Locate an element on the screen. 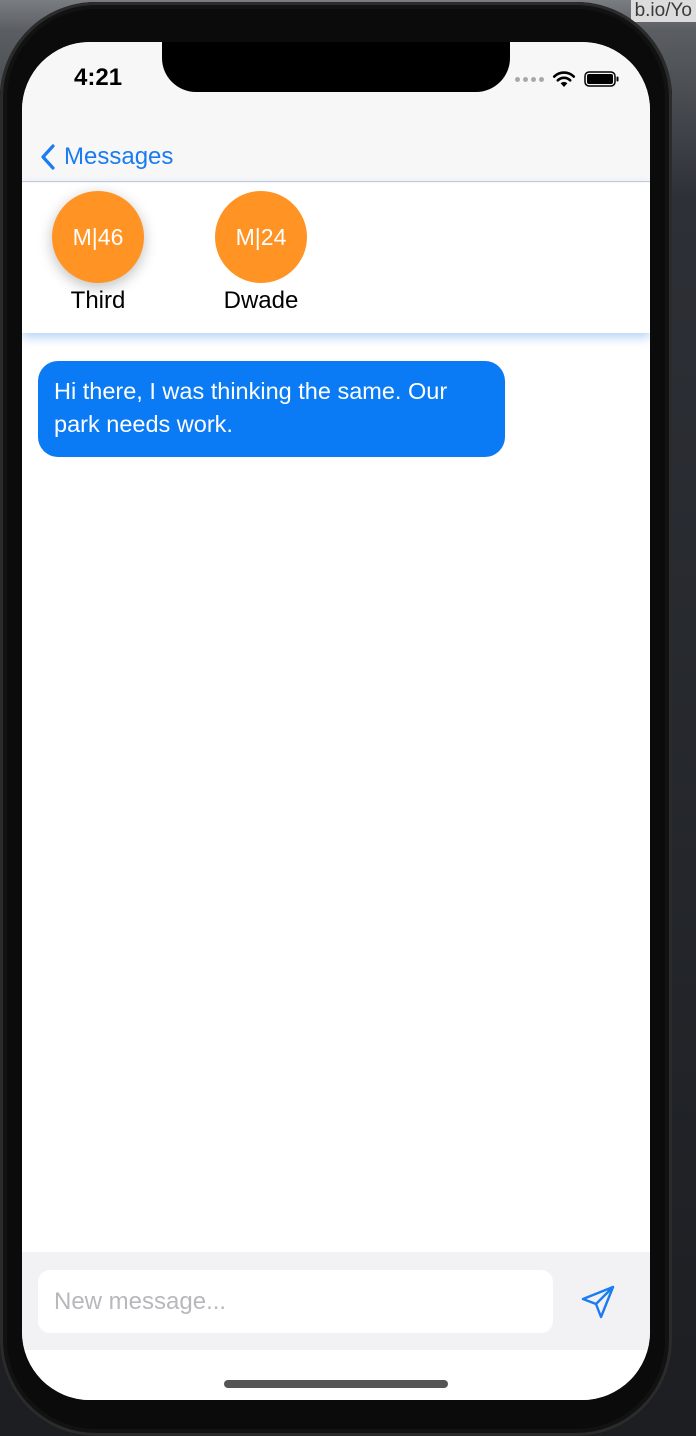 This screenshot has width=696, height=1436. back-button: Messages is located at coordinates (106, 157).